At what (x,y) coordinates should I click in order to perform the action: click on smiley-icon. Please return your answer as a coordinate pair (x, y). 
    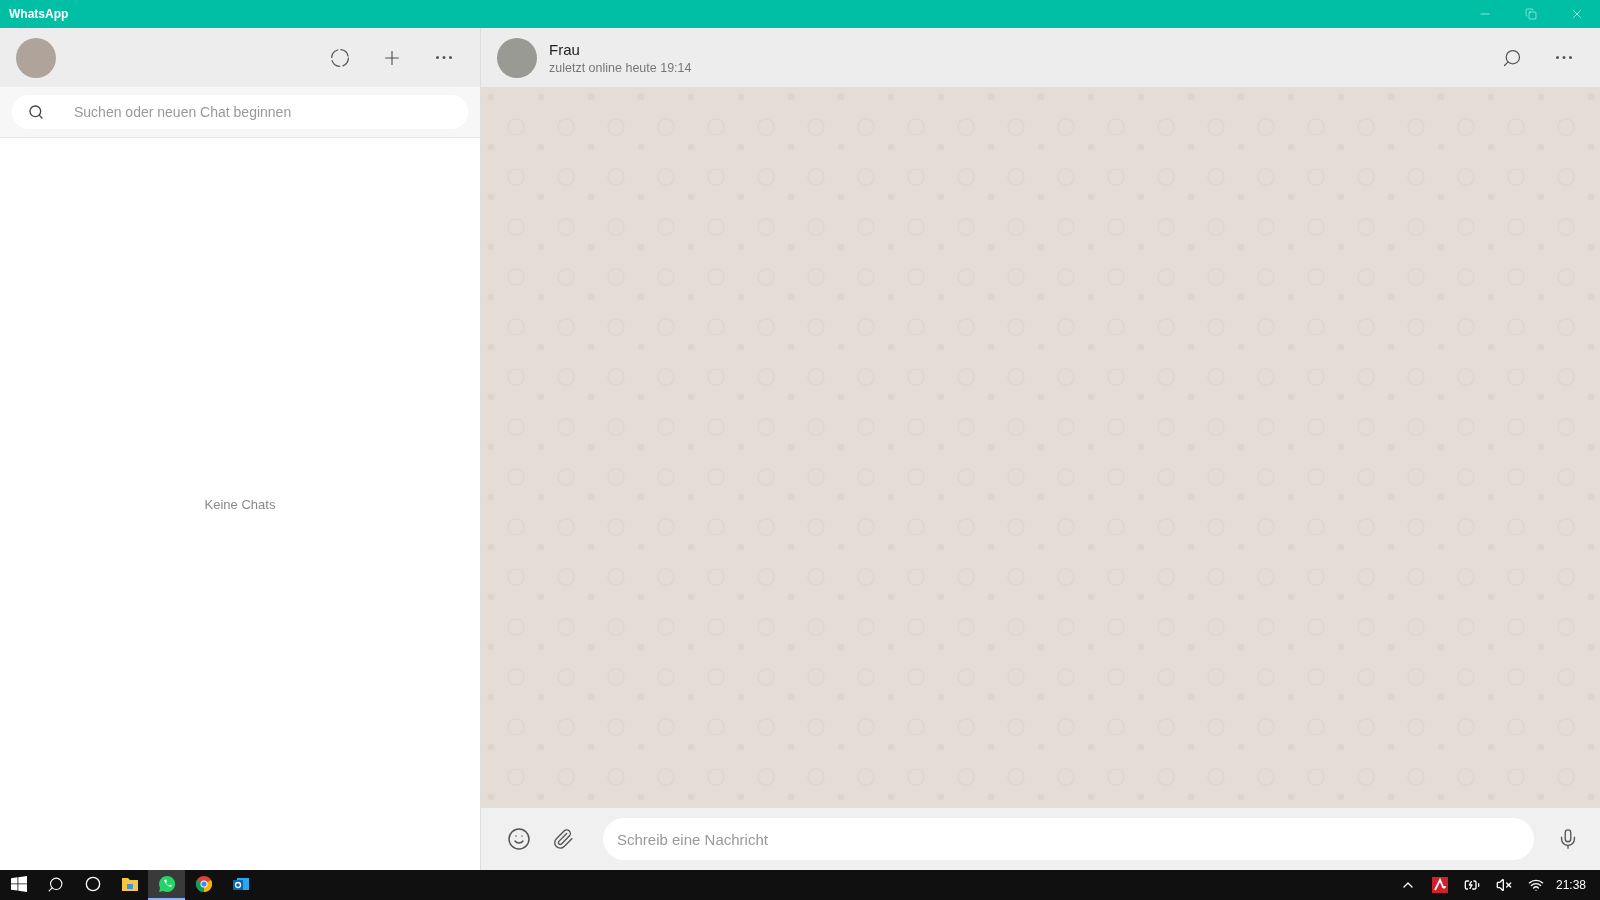
    Looking at the image, I should click on (519, 839).